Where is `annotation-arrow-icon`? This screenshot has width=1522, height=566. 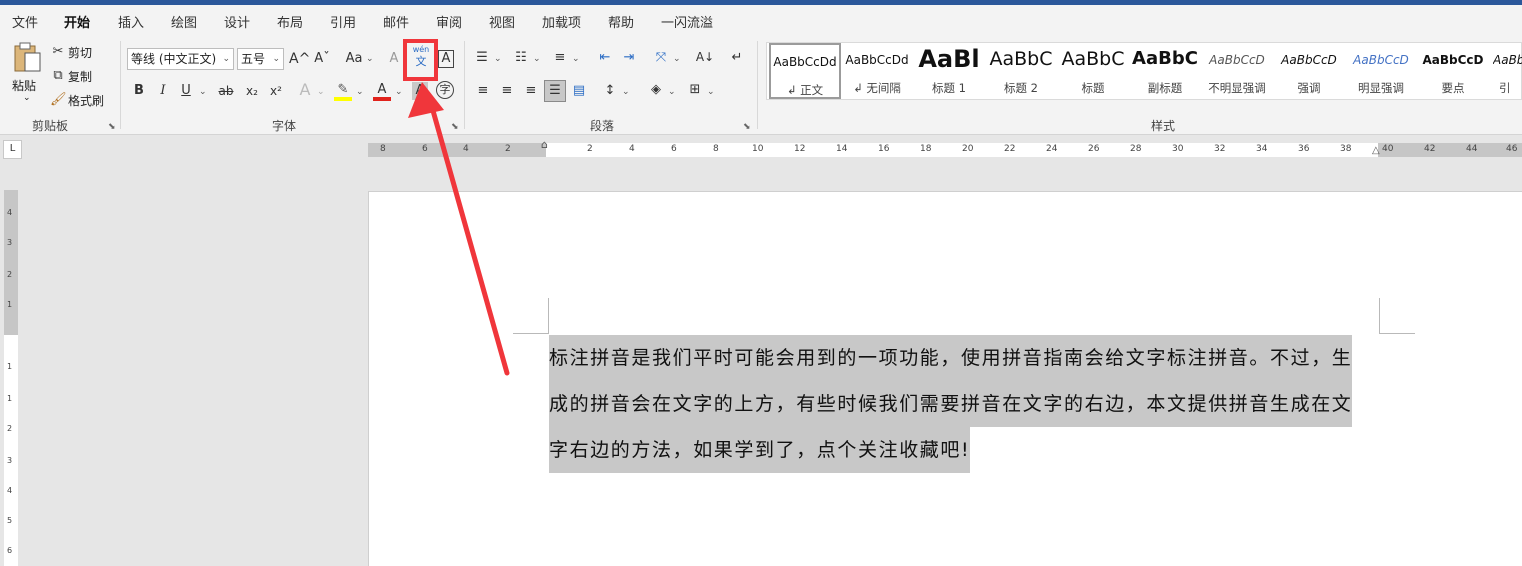
annotation-arrow-icon is located at coordinates (459, 229).